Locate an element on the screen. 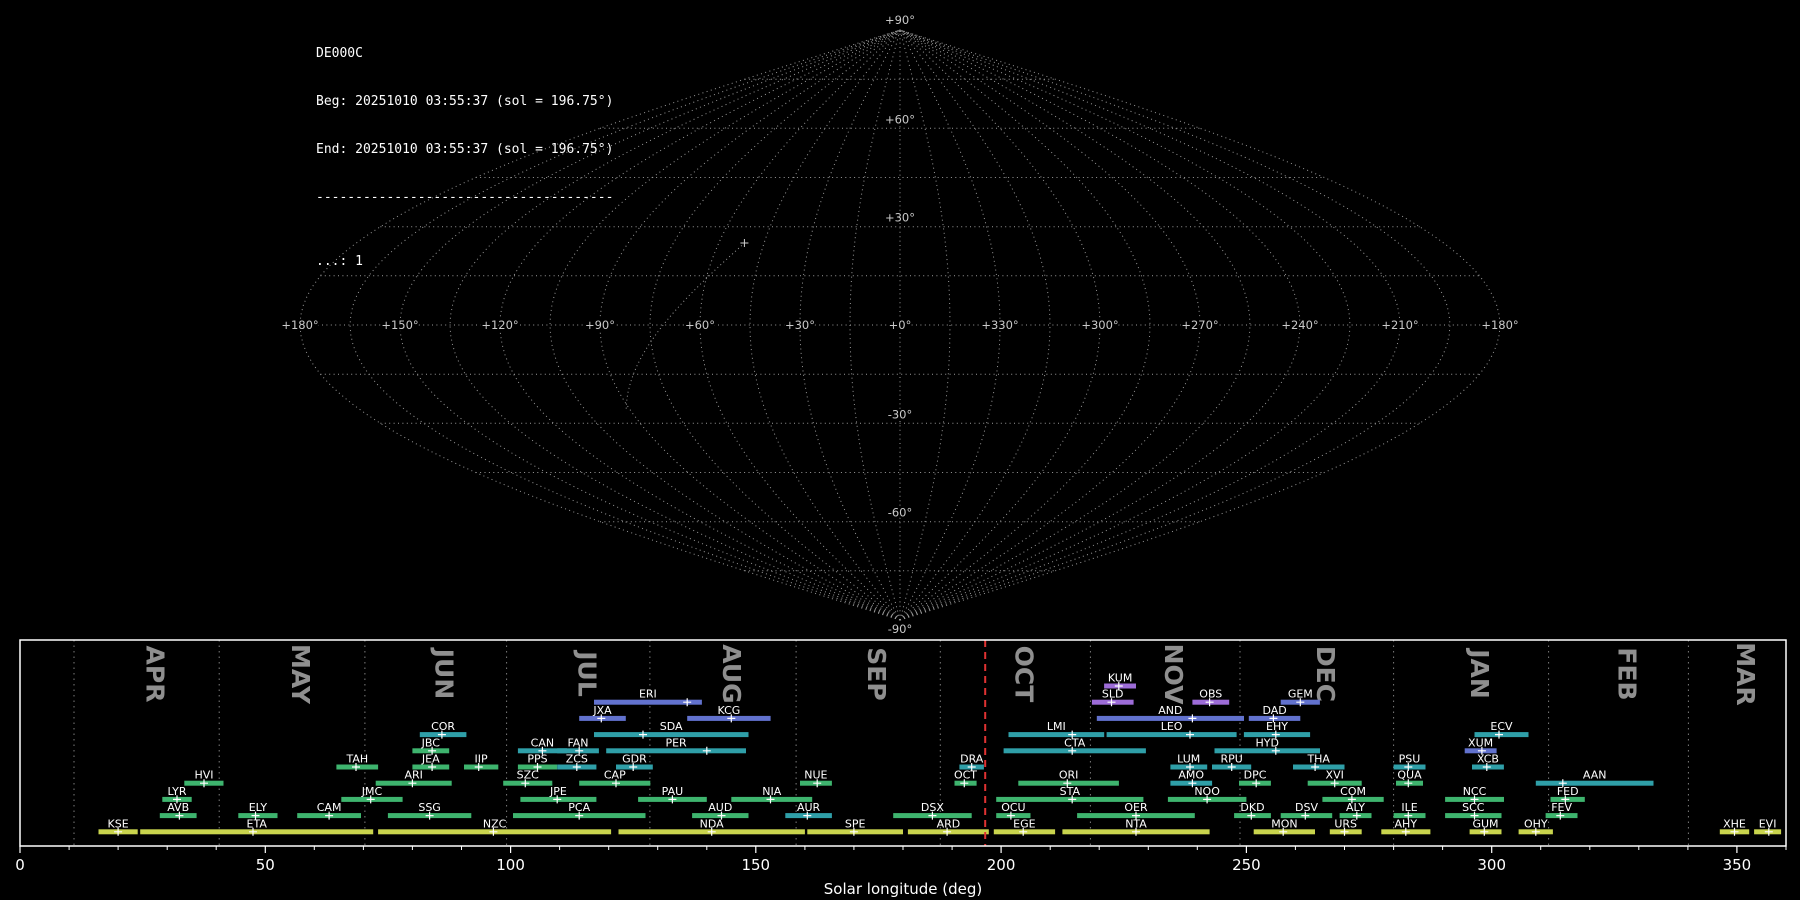  shower-label: PSU is located at coordinates (1410, 759).